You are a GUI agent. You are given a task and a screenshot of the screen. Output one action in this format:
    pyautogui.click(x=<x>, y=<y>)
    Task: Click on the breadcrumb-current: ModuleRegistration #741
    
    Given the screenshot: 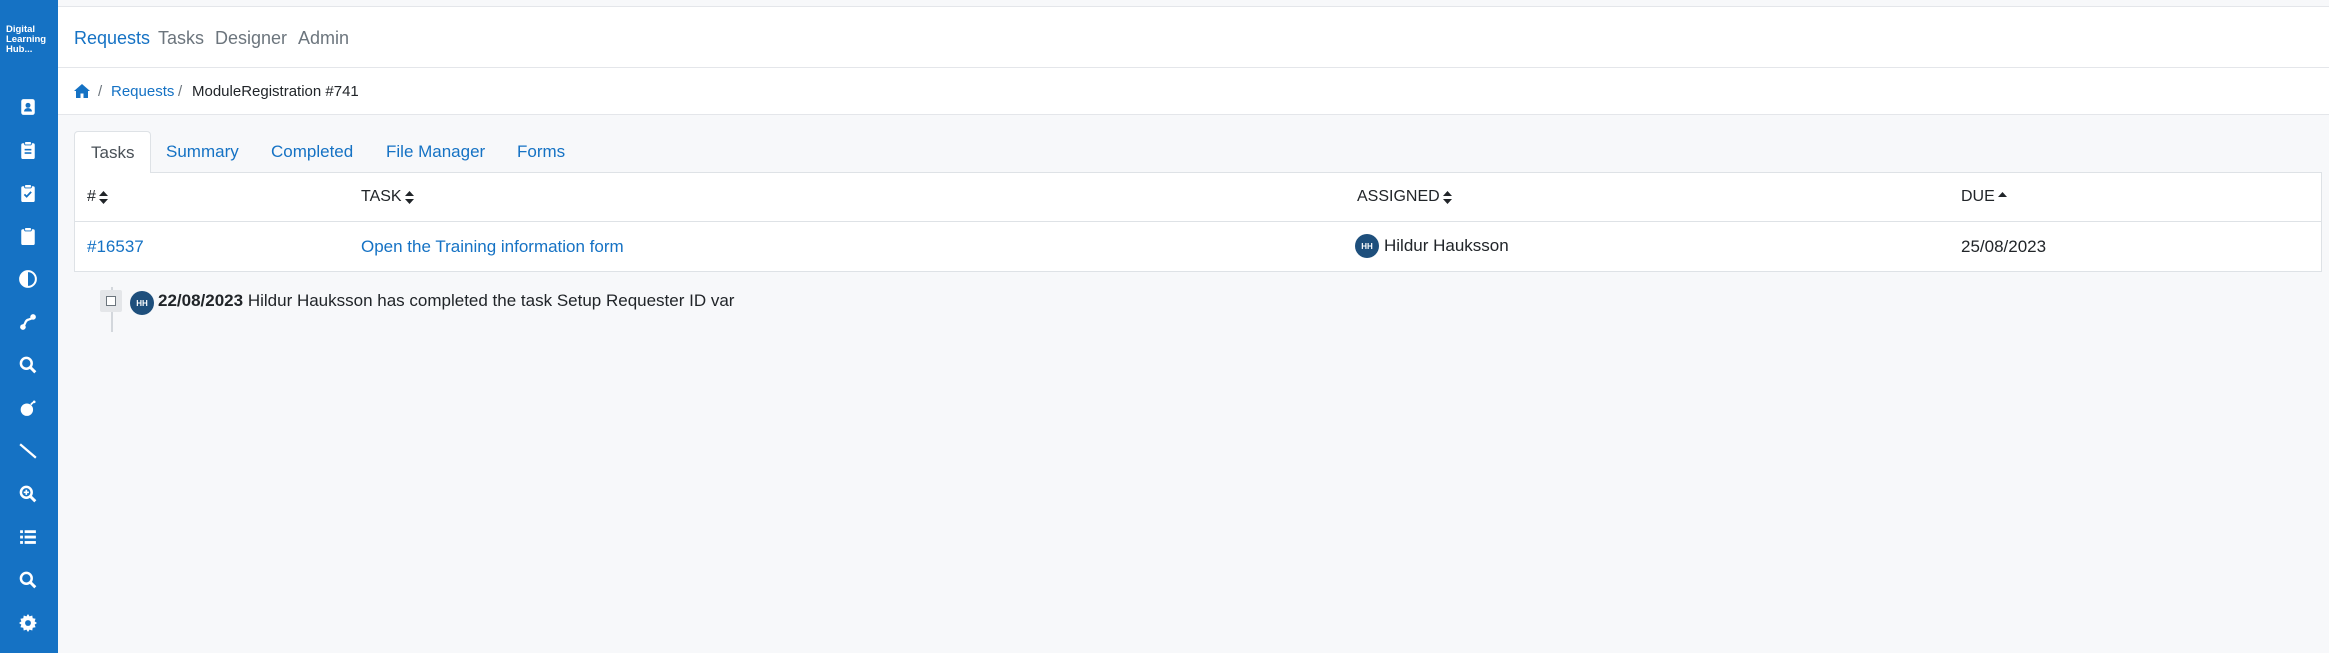 What is the action you would take?
    pyautogui.click(x=275, y=91)
    